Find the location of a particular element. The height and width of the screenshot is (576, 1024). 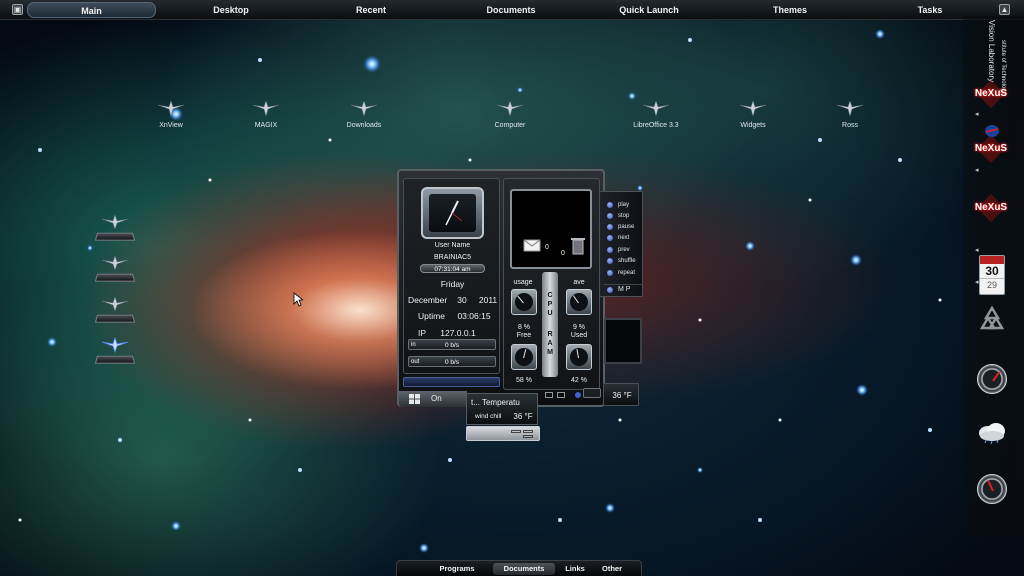

cpu-usage-value: 8 % is located at coordinates (524, 327).